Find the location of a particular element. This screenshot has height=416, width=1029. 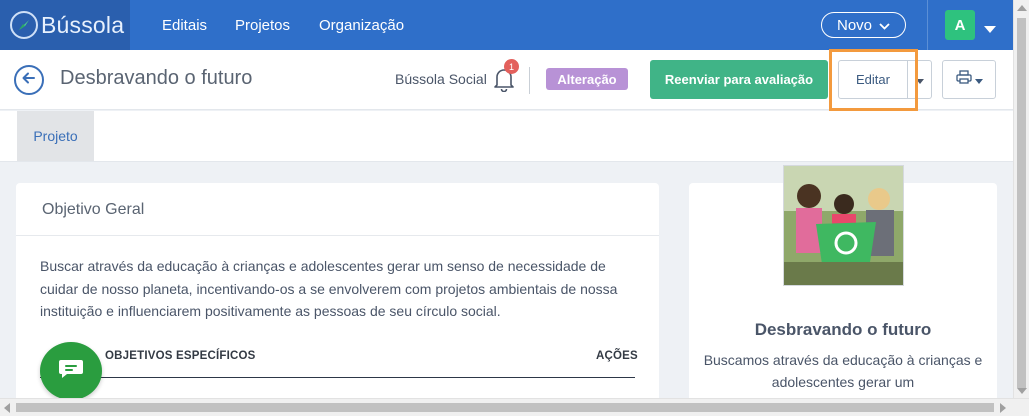

scroll-up-icon is located at coordinates (1022, 8).